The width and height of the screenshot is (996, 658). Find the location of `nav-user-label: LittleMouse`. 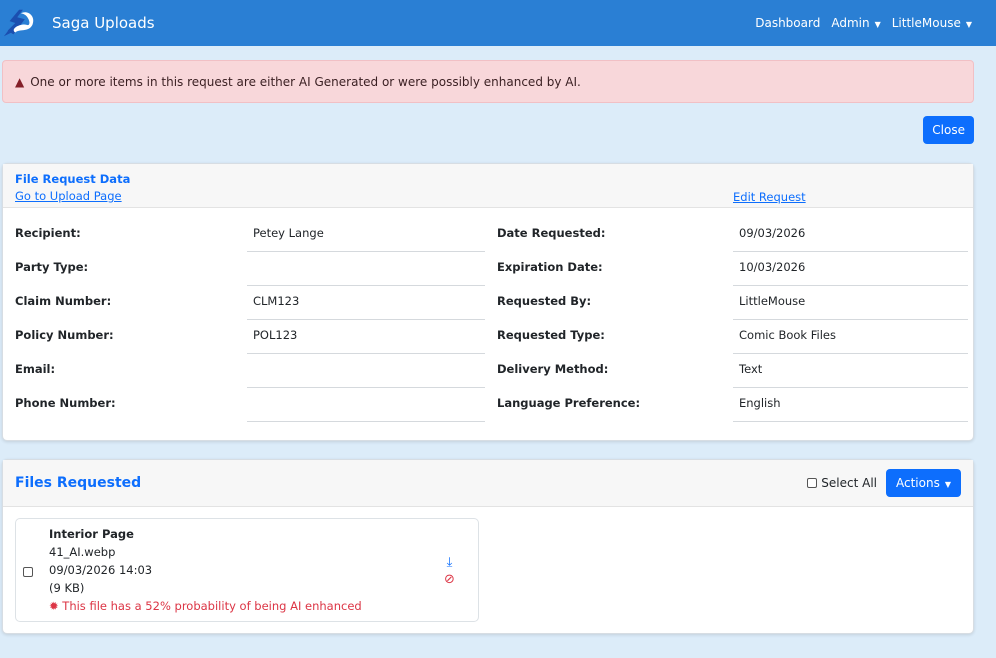

nav-user-label: LittleMouse is located at coordinates (926, 23).